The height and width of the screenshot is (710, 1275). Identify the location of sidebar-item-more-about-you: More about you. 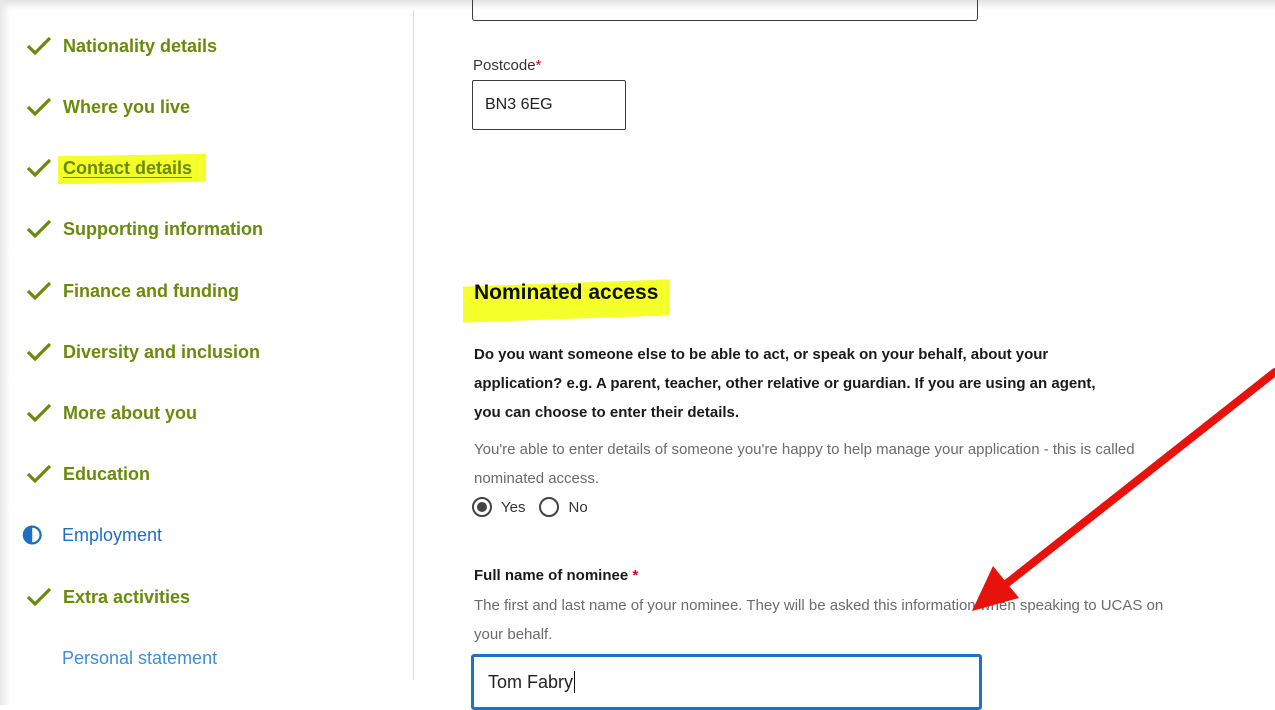
(111, 413).